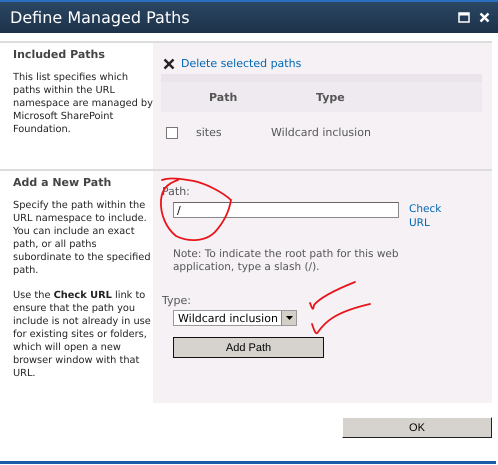 This screenshot has width=498, height=465. Describe the element at coordinates (59, 54) in the screenshot. I see `section-heading: Included Paths` at that location.